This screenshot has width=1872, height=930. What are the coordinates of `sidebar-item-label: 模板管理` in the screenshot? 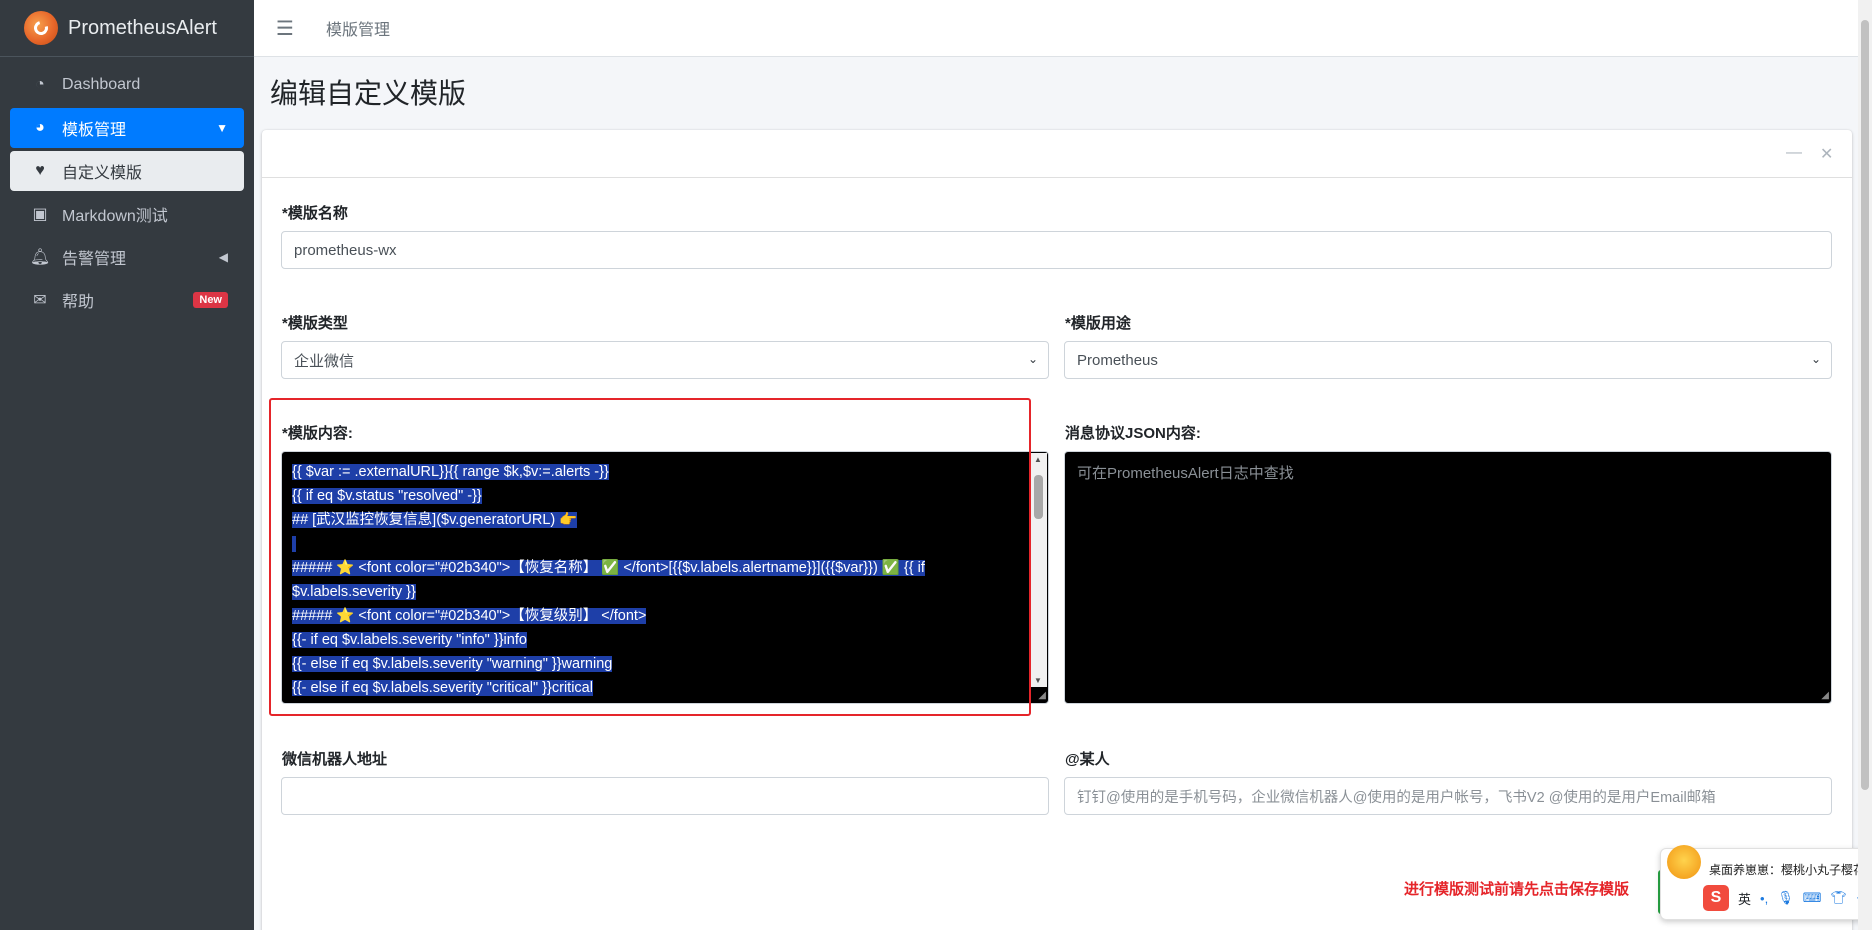 It's located at (94, 130).